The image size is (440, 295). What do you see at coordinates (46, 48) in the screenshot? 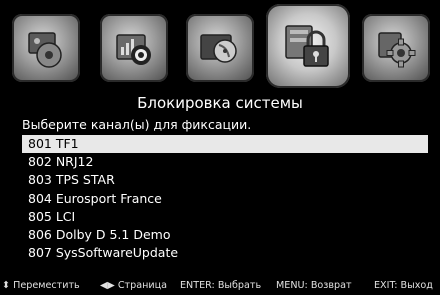
I see `media-icon` at bounding box center [46, 48].